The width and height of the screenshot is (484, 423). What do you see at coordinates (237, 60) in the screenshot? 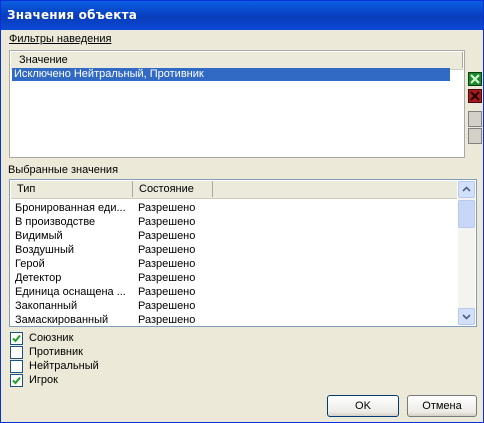
I see `column-header-value: Значение` at bounding box center [237, 60].